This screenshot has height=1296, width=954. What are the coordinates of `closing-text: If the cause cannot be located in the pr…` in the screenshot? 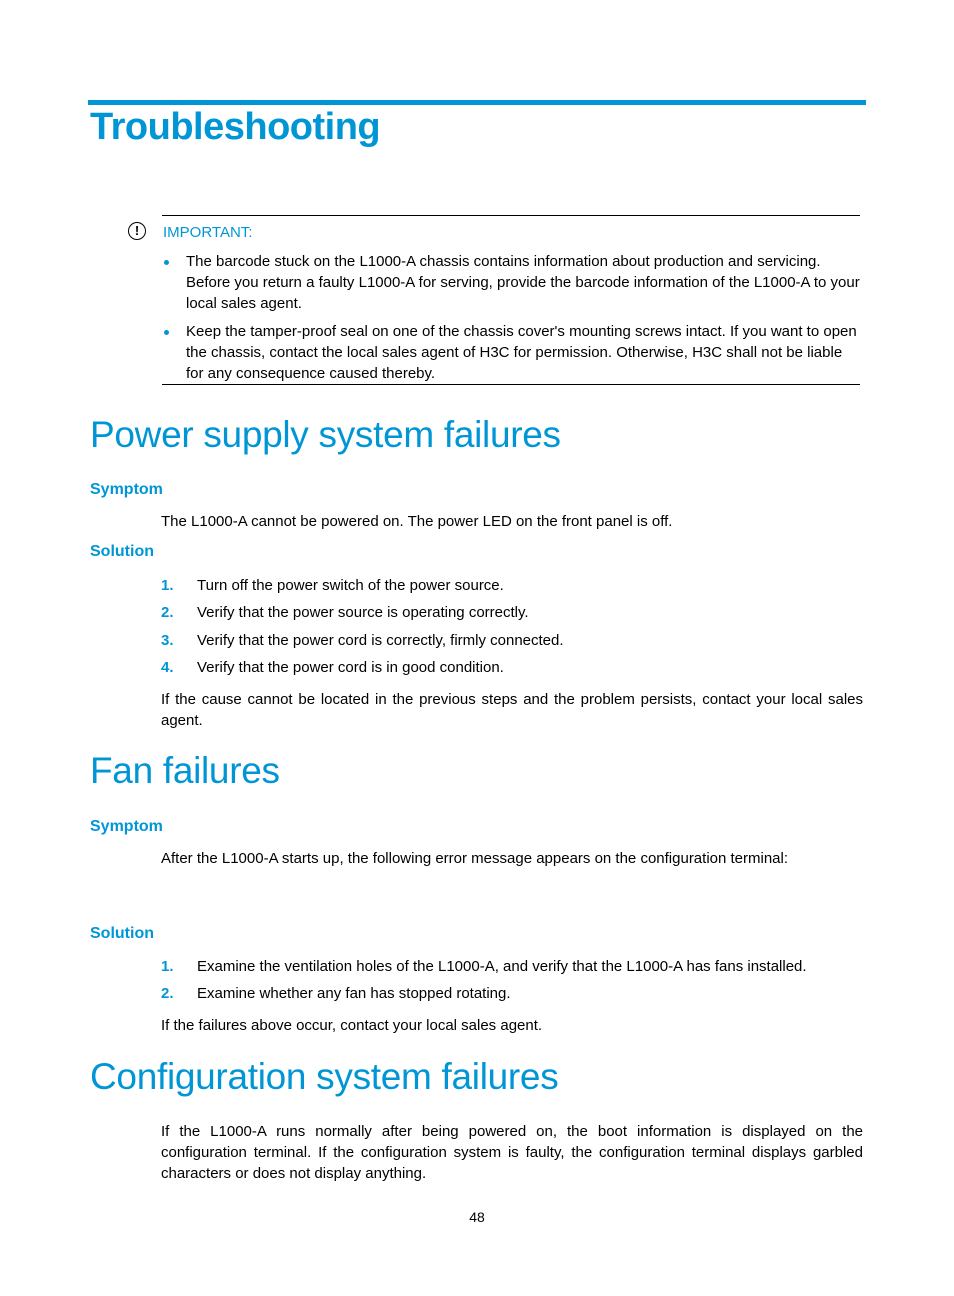 It's located at (512, 710).